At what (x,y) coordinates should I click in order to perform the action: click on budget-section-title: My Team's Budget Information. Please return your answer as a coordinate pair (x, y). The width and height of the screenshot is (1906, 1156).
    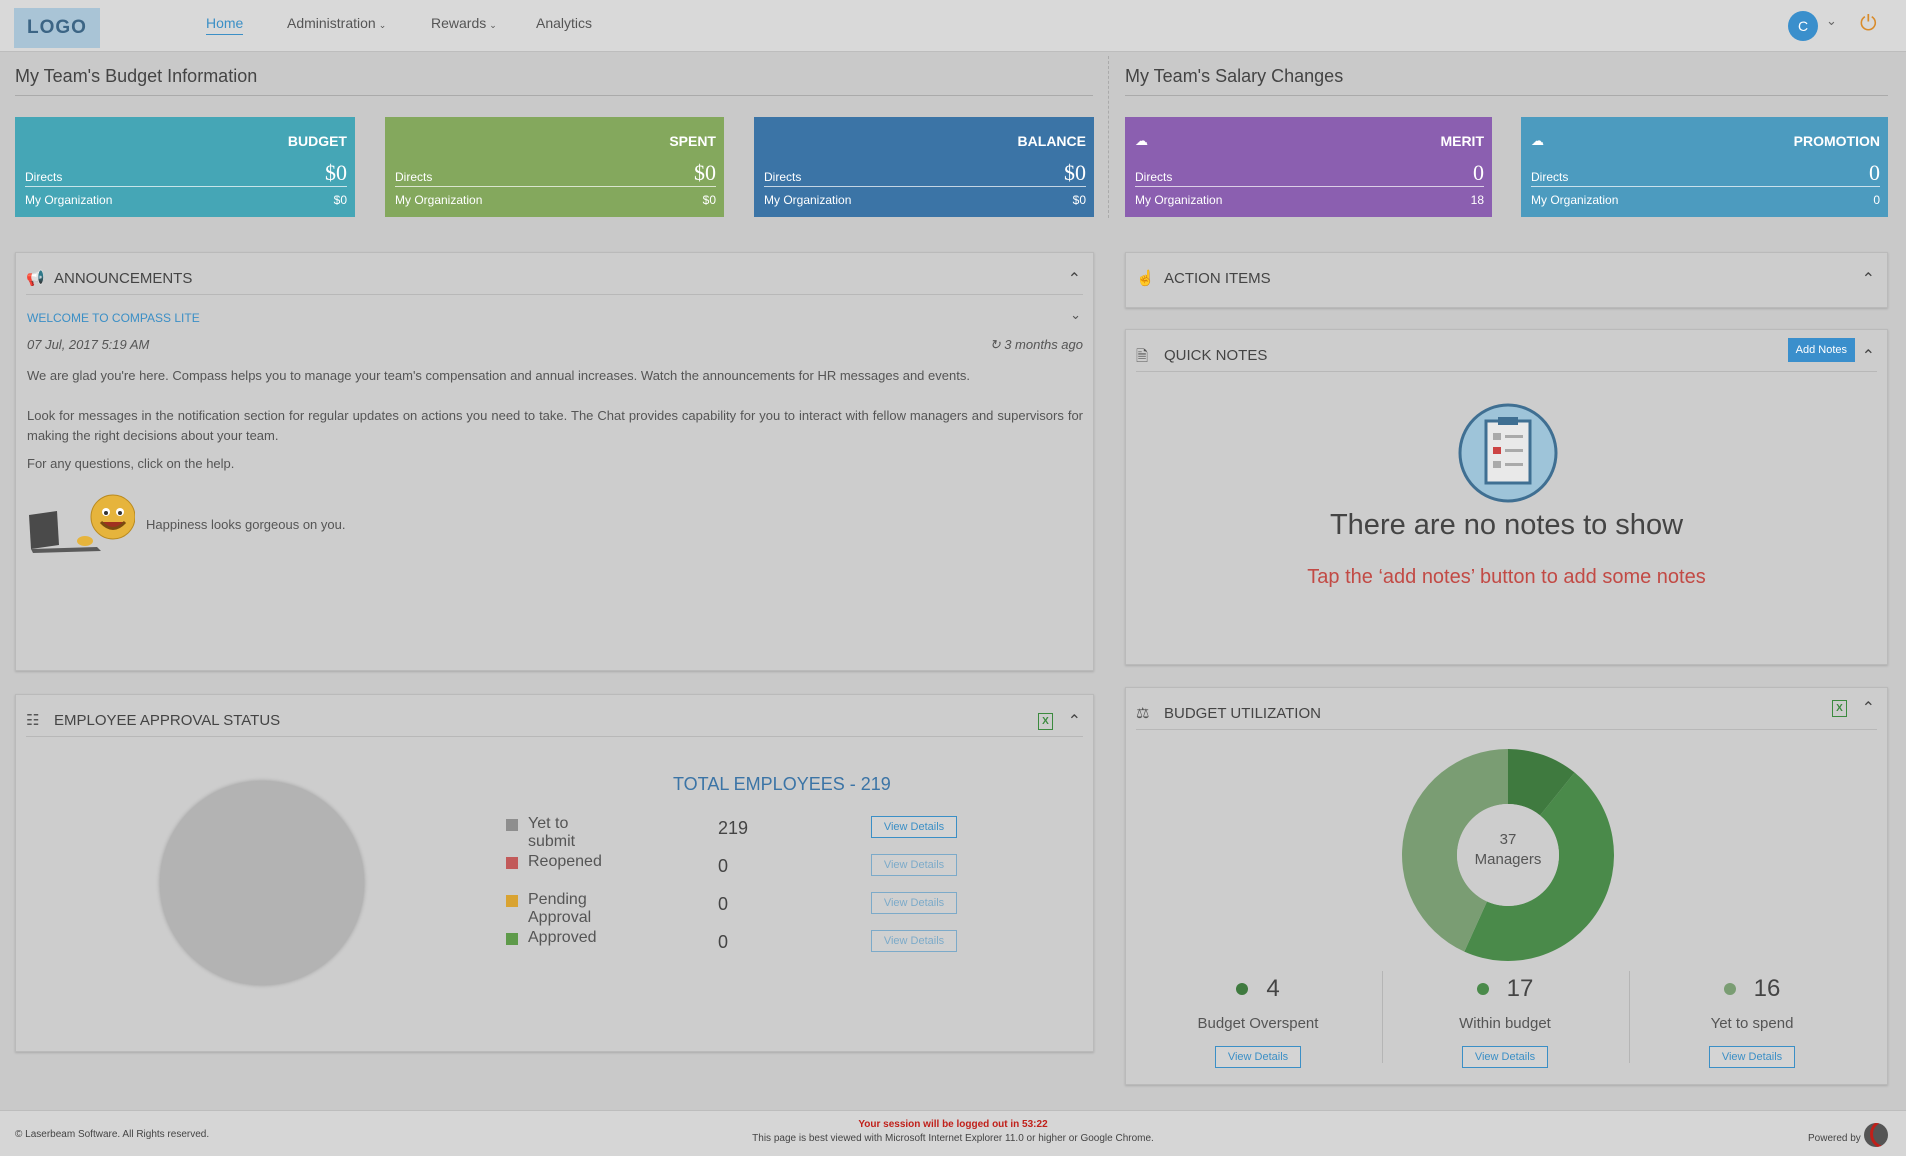
    Looking at the image, I should click on (554, 81).